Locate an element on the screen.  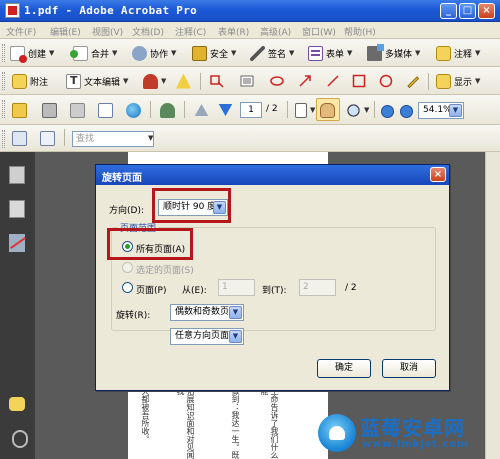
show-button: 显示 ▼ is located at coordinates (458, 81).